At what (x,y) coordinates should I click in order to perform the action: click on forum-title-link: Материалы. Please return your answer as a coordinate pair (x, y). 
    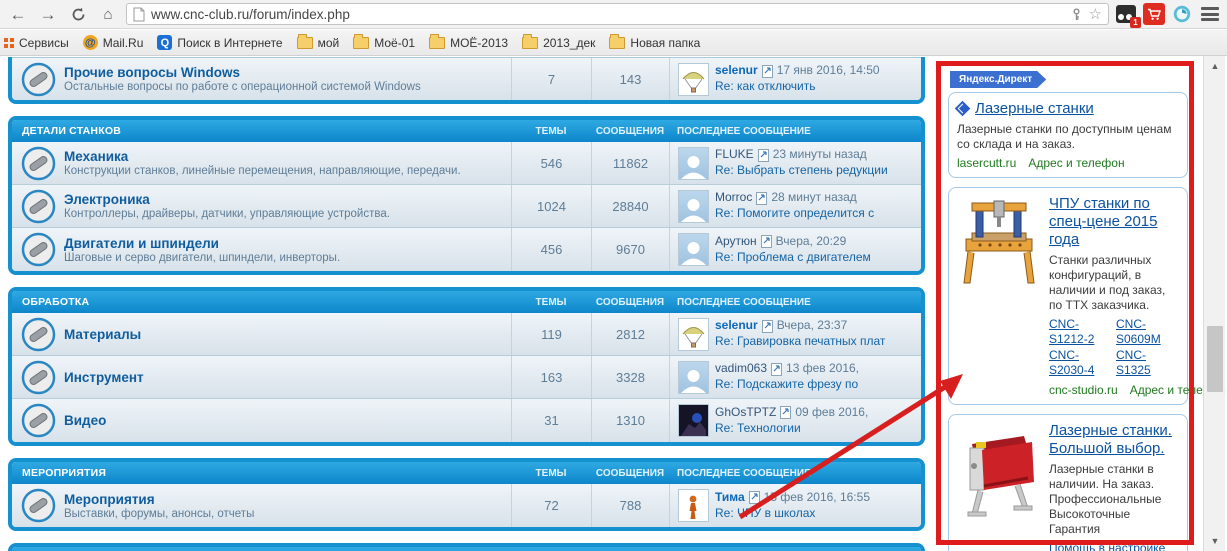
    Looking at the image, I should click on (284, 334).